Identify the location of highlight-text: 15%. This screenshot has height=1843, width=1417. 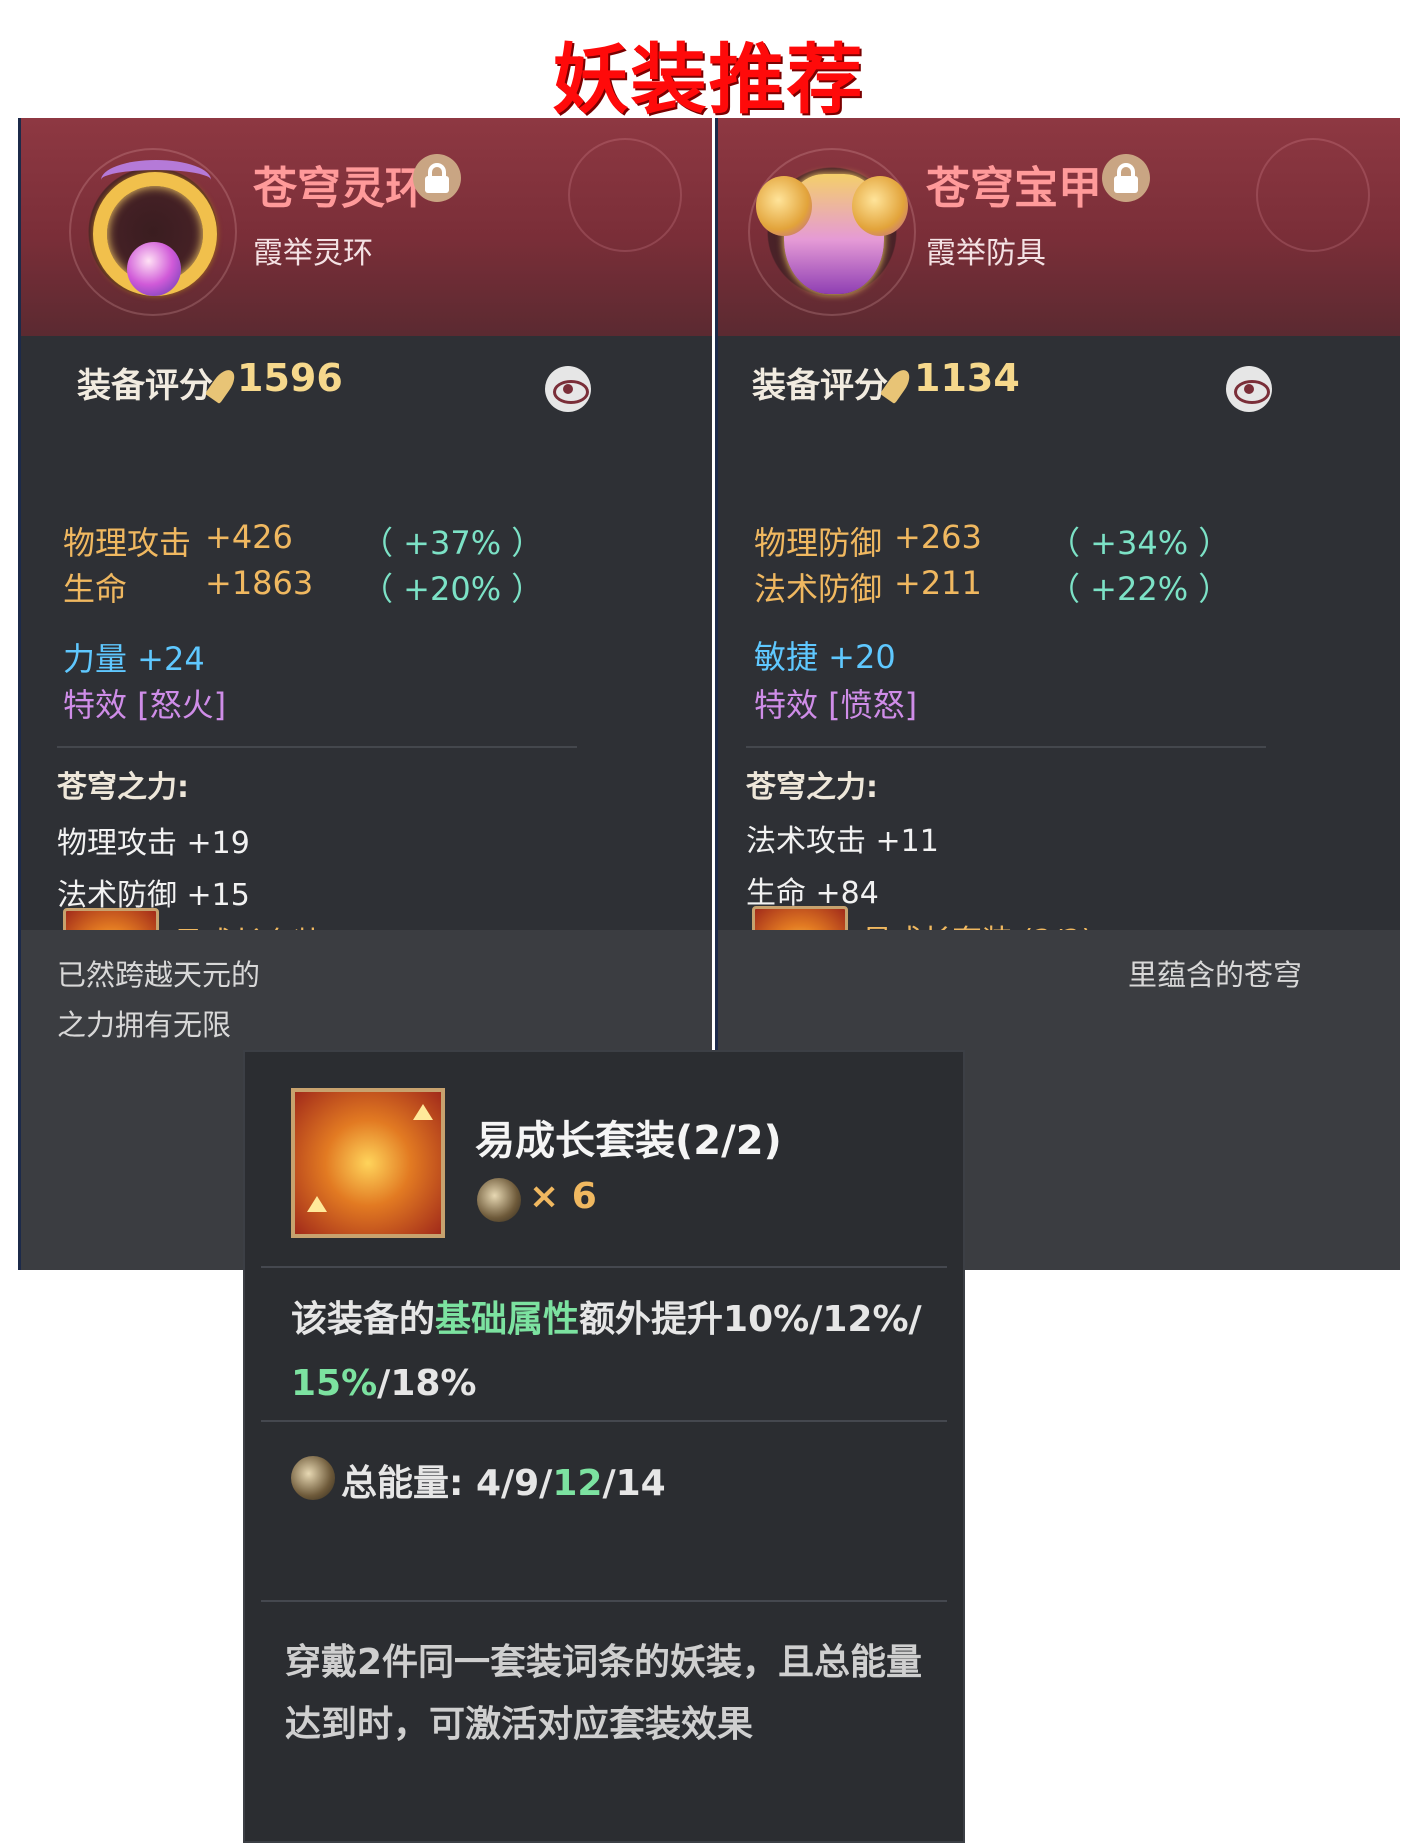
(334, 1383).